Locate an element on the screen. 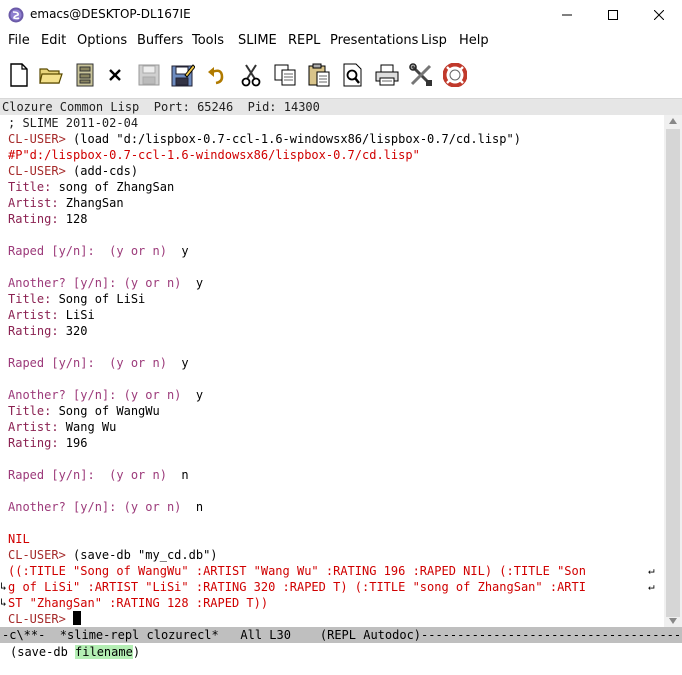 Image resolution: width=682 pixels, height=675 pixels. search-icon is located at coordinates (352, 75).